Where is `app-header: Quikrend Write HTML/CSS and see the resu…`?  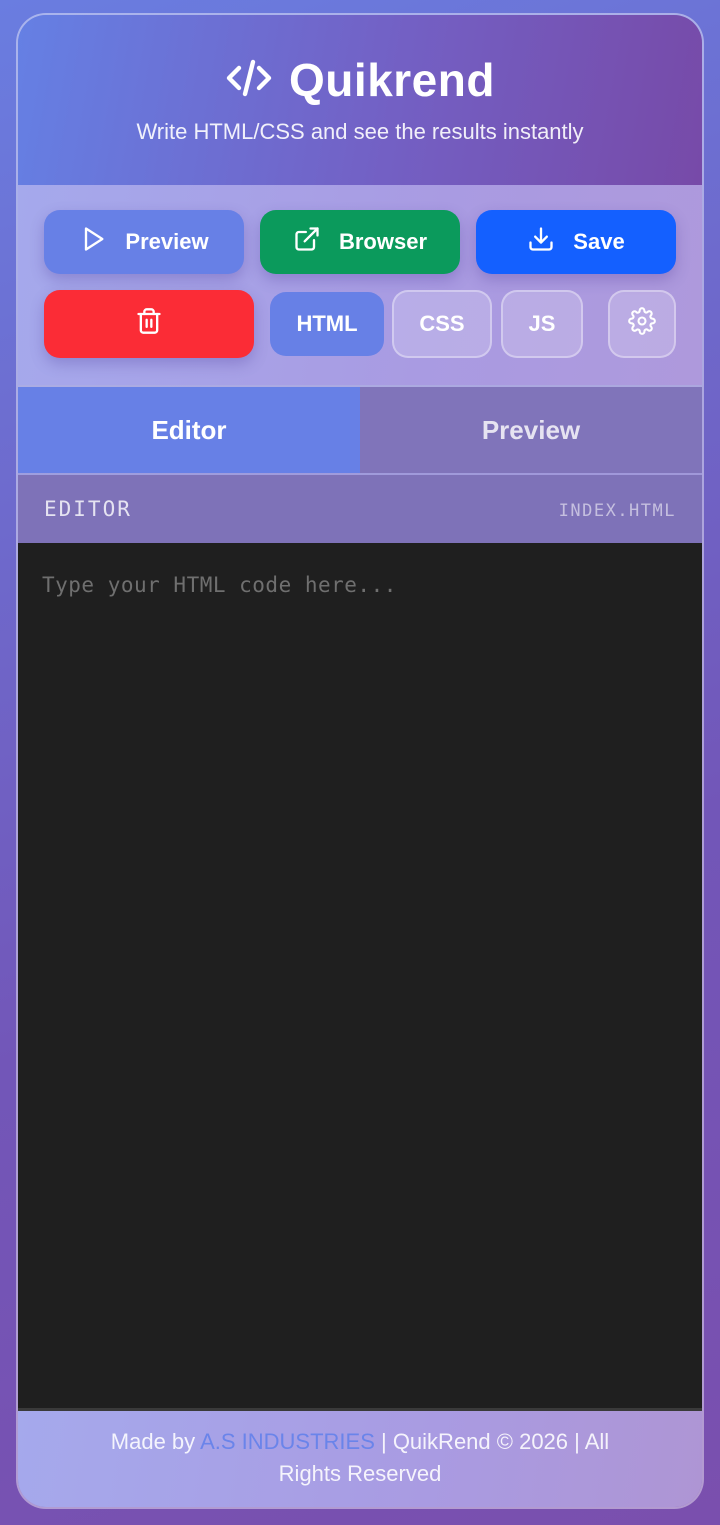
app-header: Quikrend Write HTML/CSS and see the resu… is located at coordinates (360, 100).